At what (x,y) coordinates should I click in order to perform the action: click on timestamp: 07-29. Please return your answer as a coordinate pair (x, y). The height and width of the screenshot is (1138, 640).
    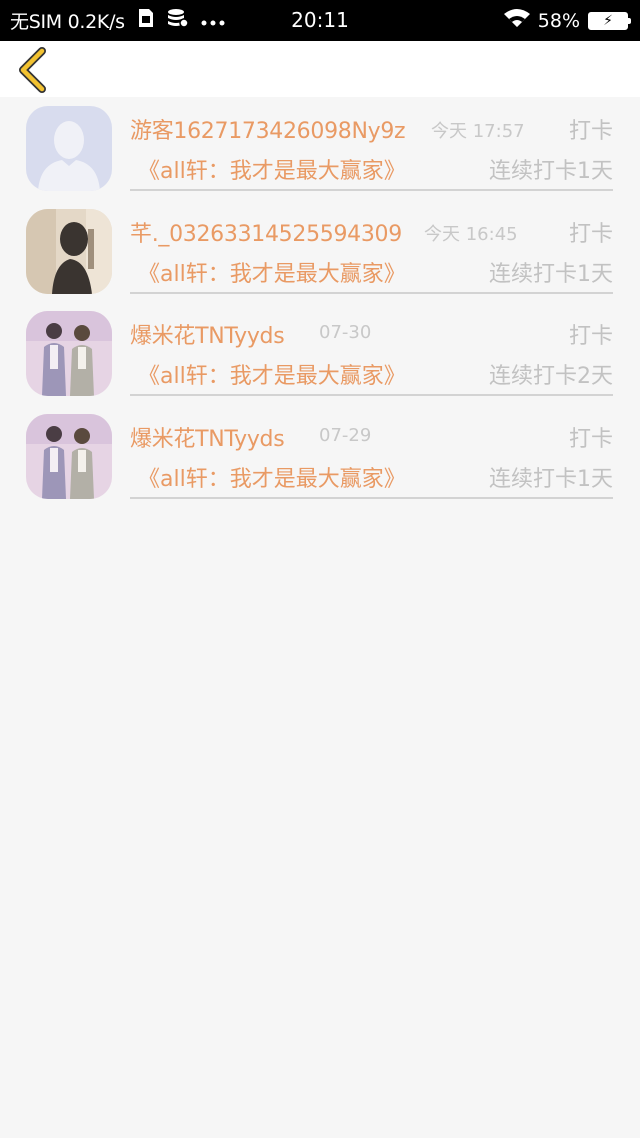
    Looking at the image, I should click on (345, 435).